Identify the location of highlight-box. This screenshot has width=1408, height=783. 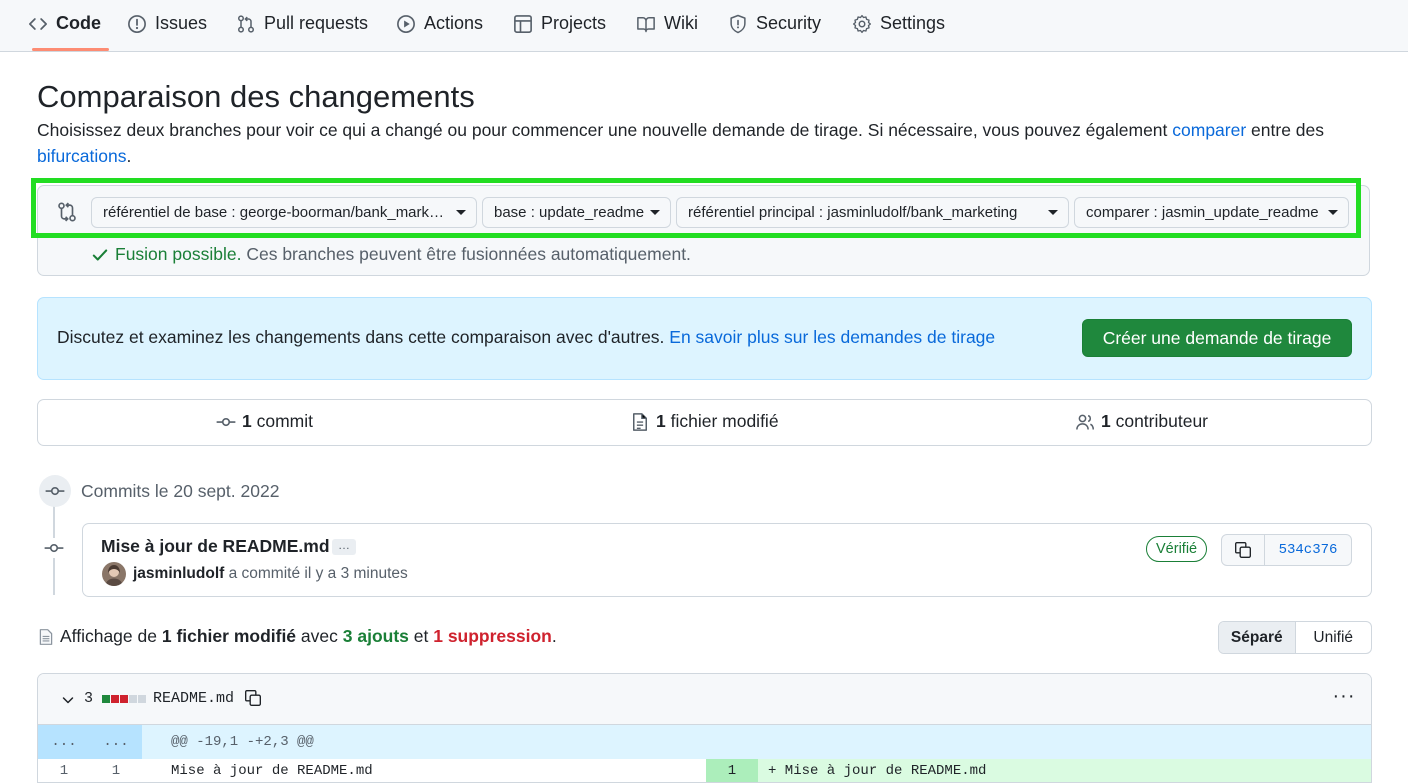
(696, 208).